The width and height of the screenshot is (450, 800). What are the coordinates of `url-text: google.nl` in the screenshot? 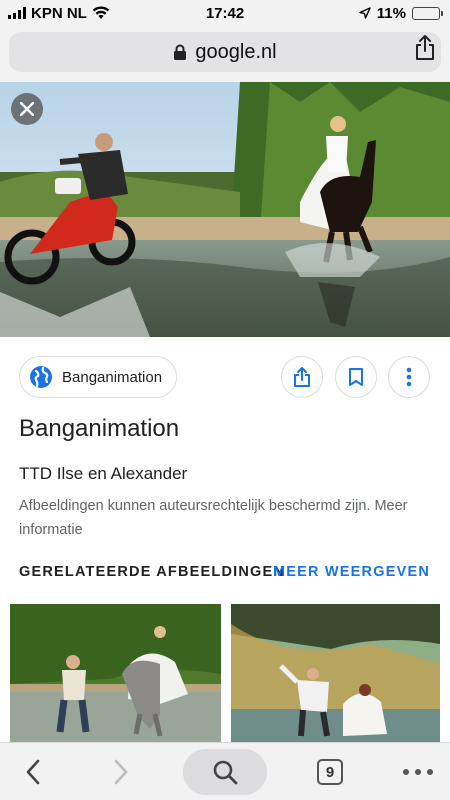 It's located at (236, 51).